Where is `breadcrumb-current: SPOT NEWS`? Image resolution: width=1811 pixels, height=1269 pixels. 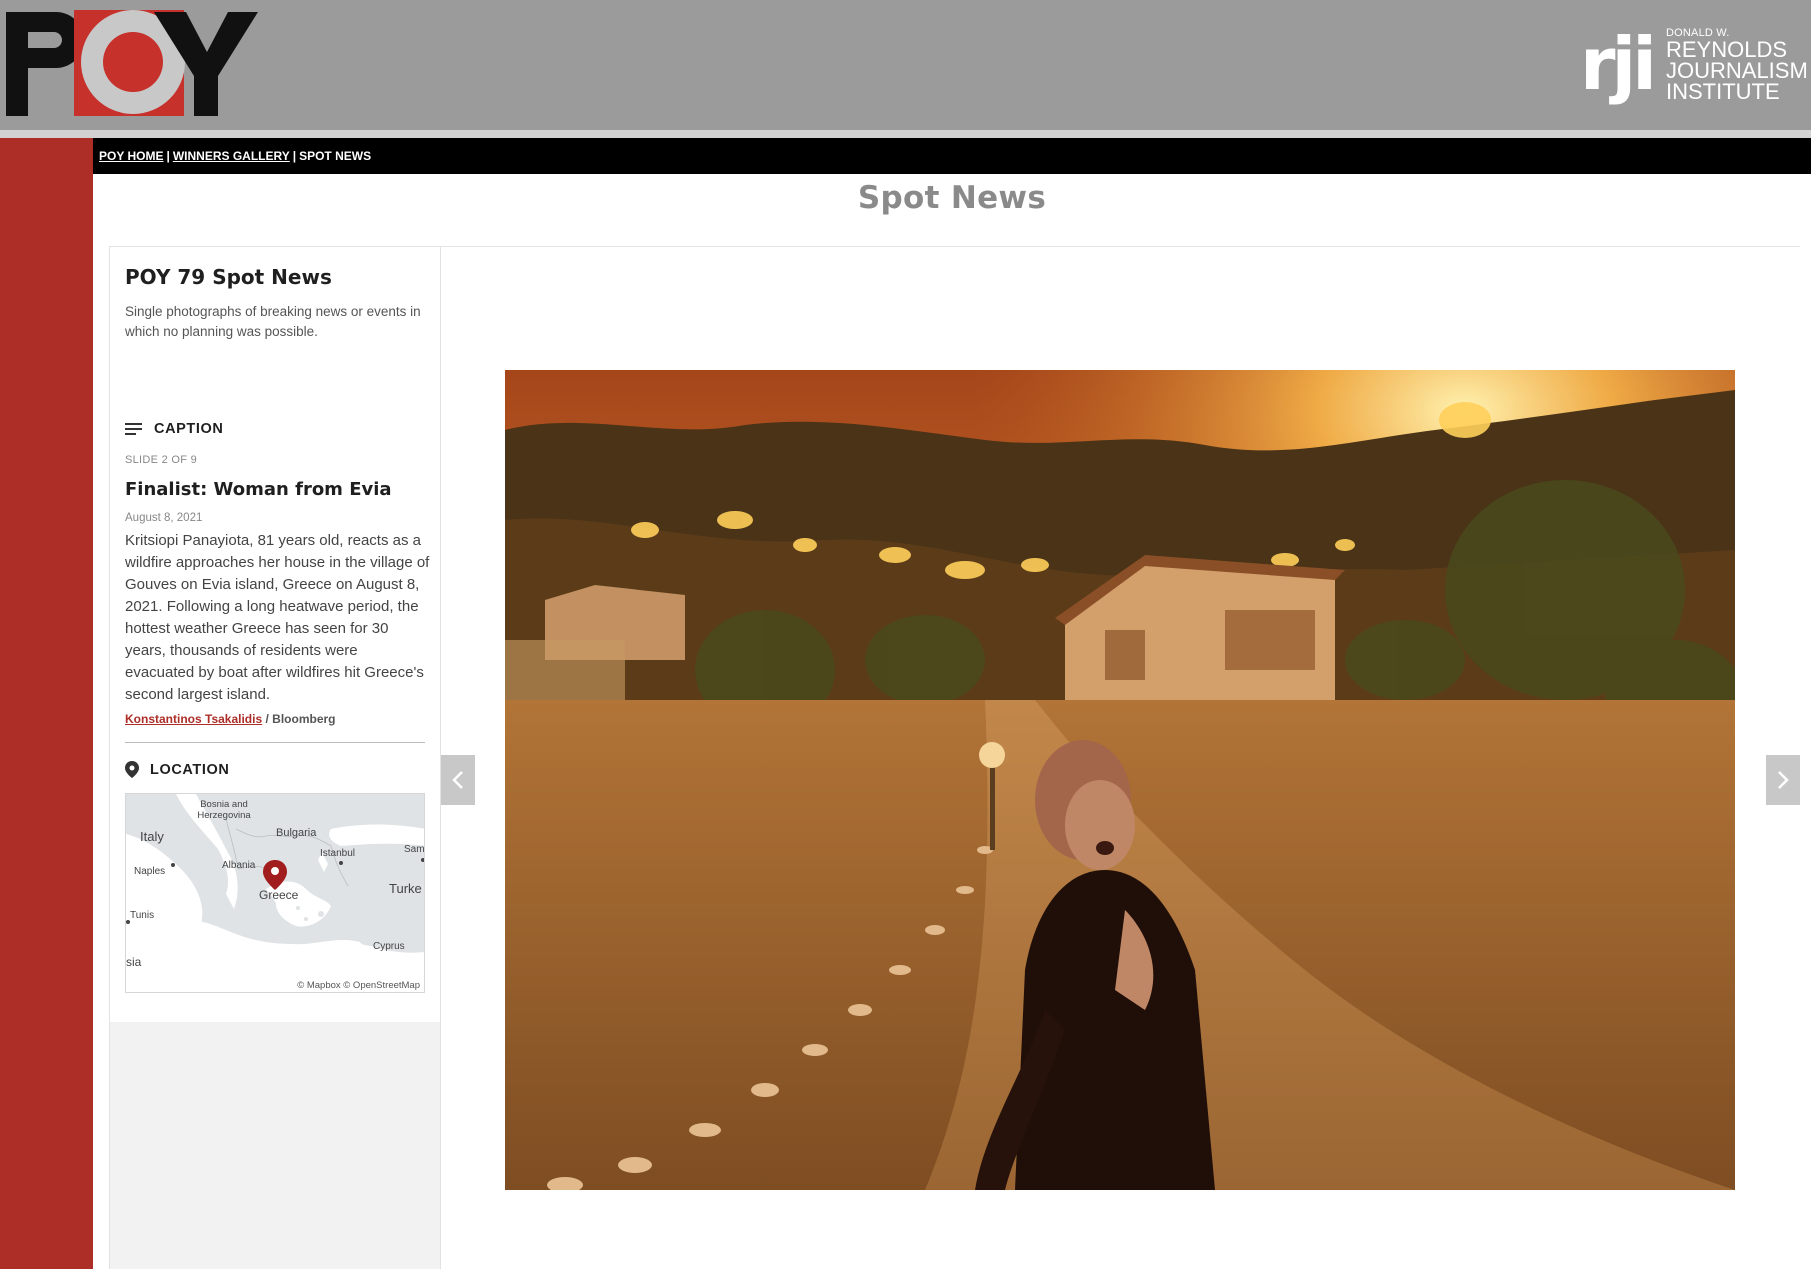
breadcrumb-current: SPOT NEWS is located at coordinates (335, 156).